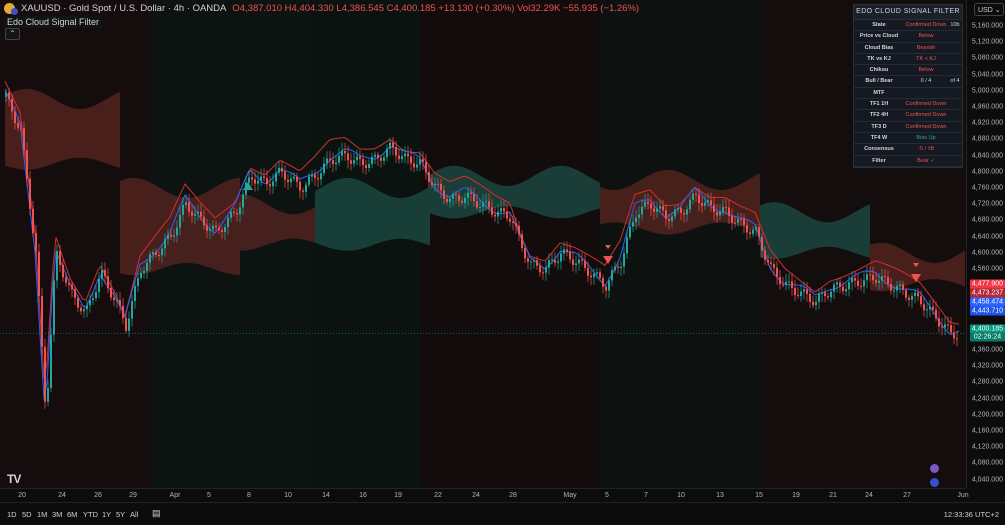 Image resolution: width=1005 pixels, height=525 pixels. What do you see at coordinates (27, 514) in the screenshot?
I see `timeframe-5d: 5D` at bounding box center [27, 514].